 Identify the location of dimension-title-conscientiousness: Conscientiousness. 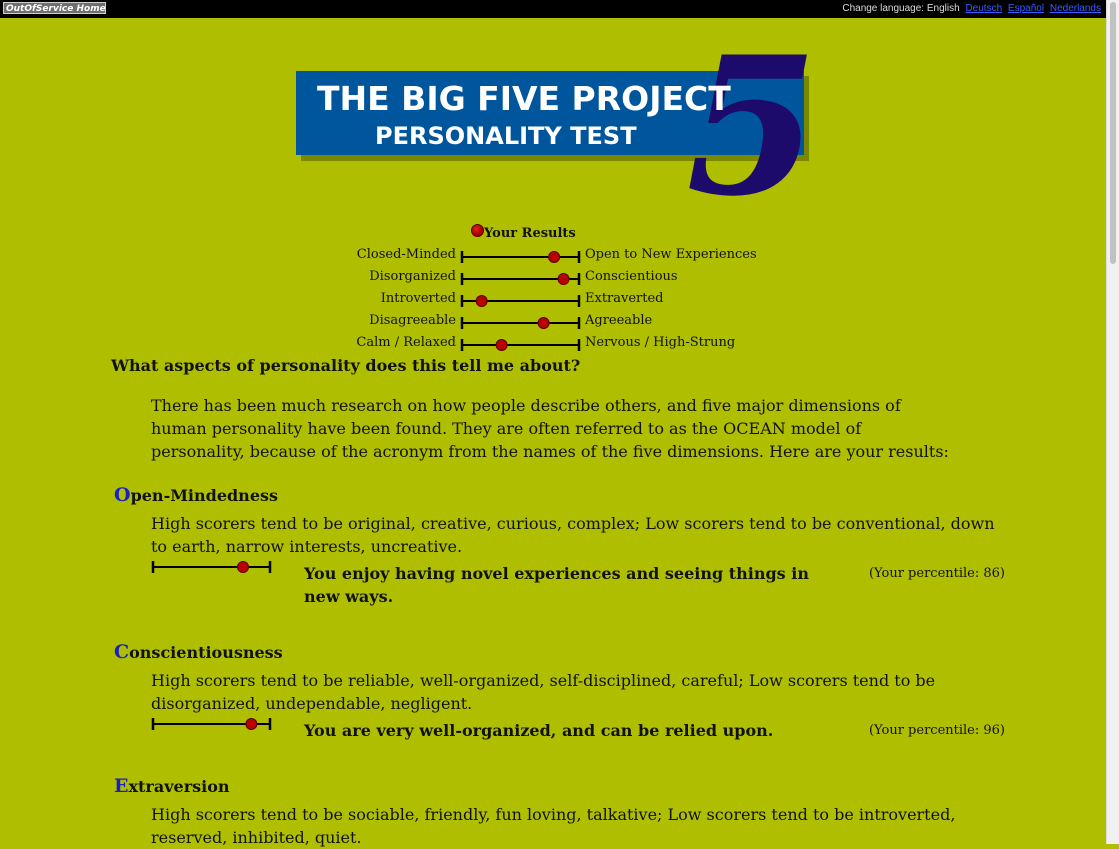
(198, 652).